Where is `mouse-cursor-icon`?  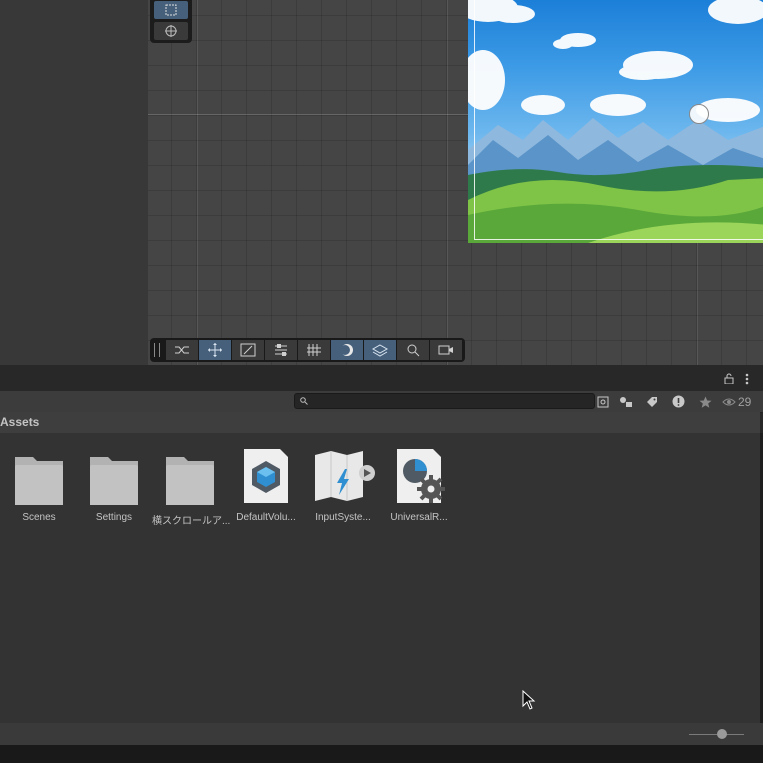
mouse-cursor-icon is located at coordinates (529, 700).